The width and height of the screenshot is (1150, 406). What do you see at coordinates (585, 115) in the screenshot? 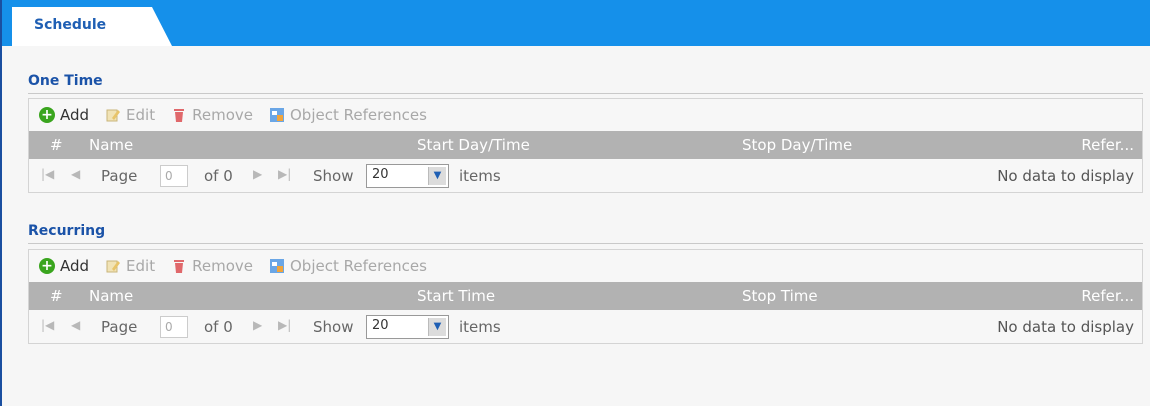
I see `one-time-toolbar: + Add Edit Remove Object References` at bounding box center [585, 115].